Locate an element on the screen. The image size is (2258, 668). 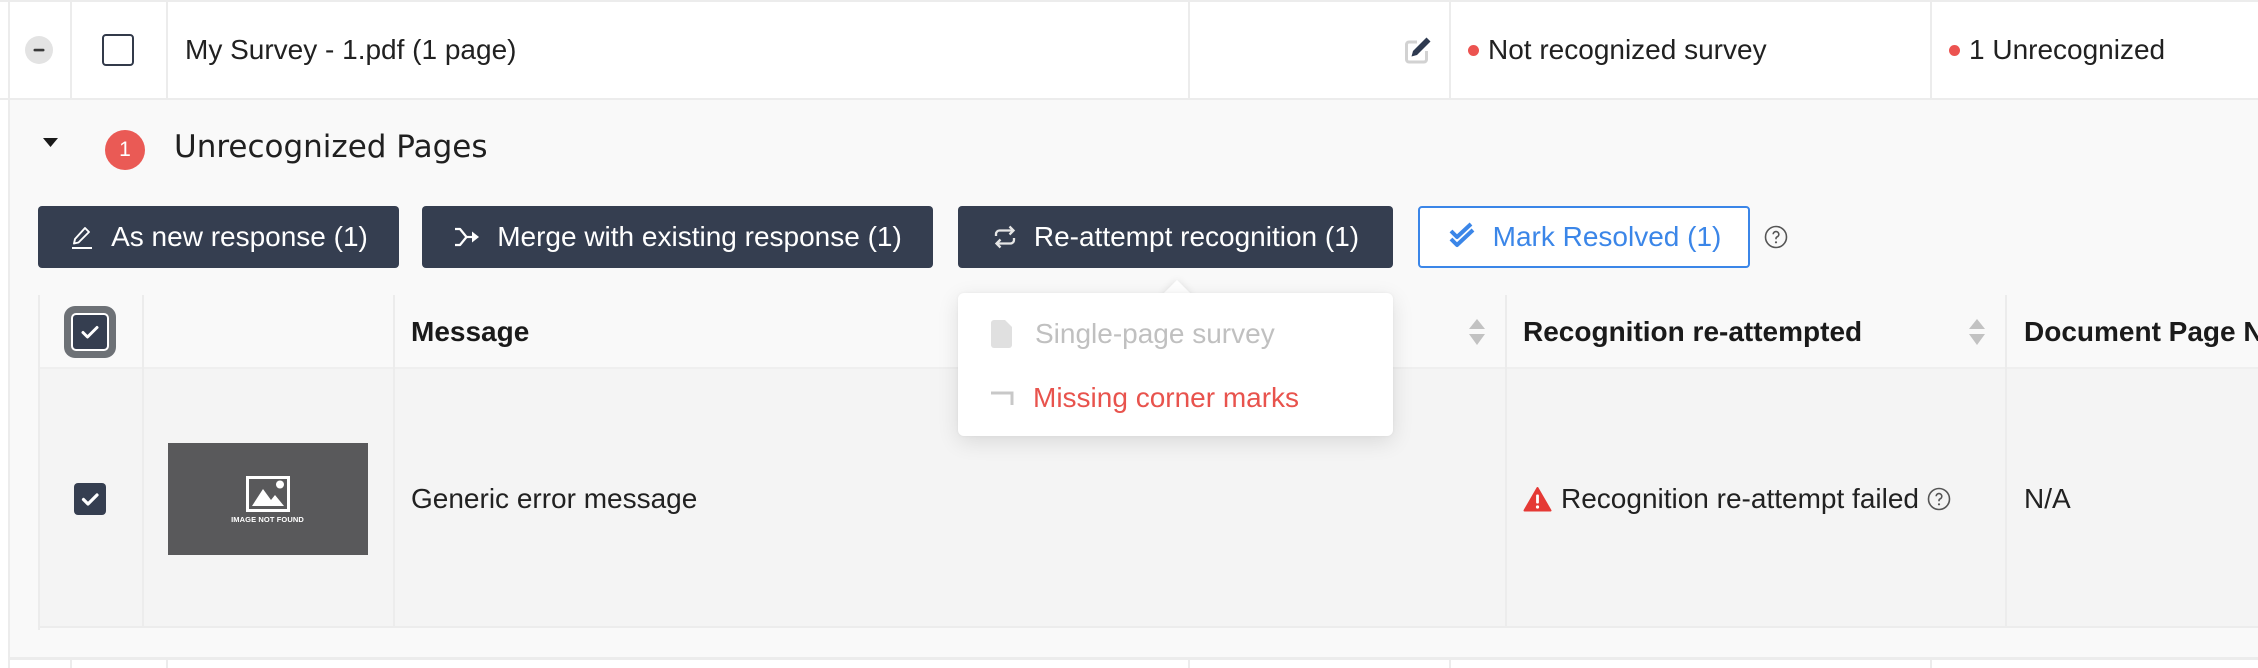
row-checkbox is located at coordinates (90, 498).